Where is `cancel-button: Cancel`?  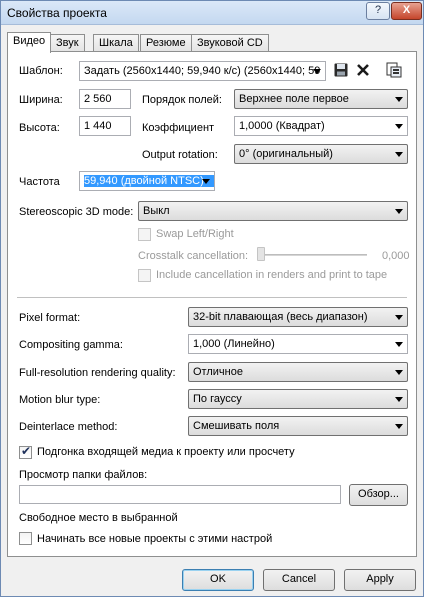 cancel-button: Cancel is located at coordinates (299, 580).